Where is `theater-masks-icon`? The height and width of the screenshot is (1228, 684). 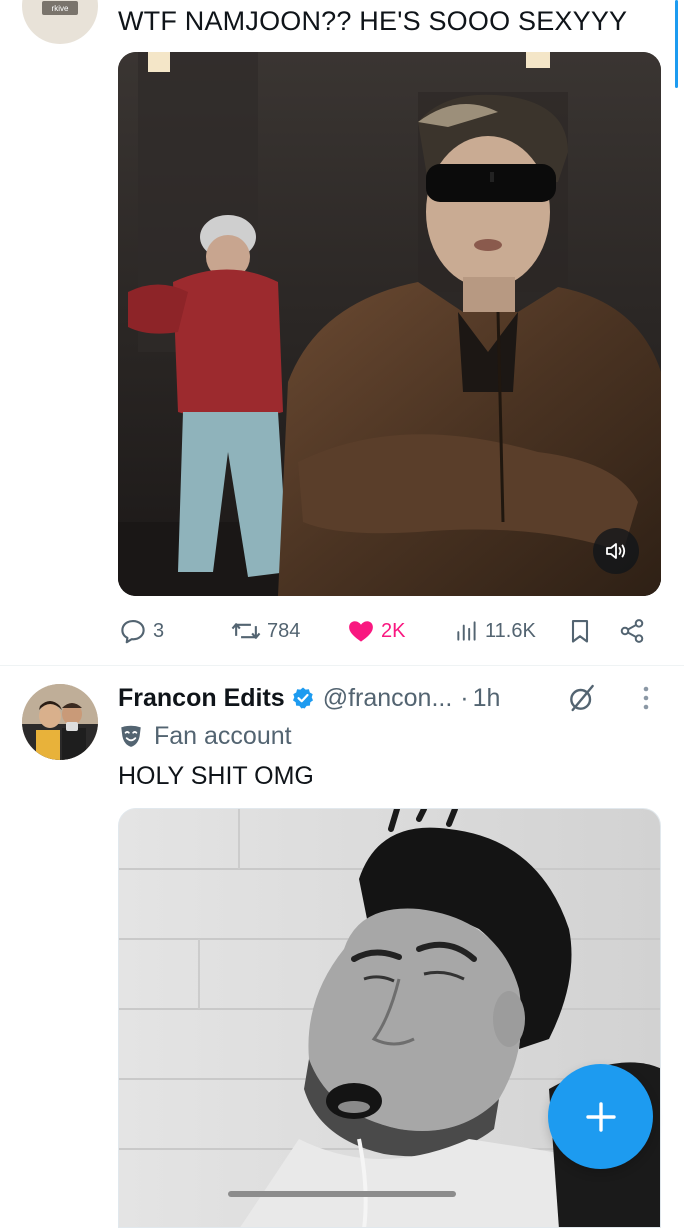
theater-masks-icon is located at coordinates (131, 736).